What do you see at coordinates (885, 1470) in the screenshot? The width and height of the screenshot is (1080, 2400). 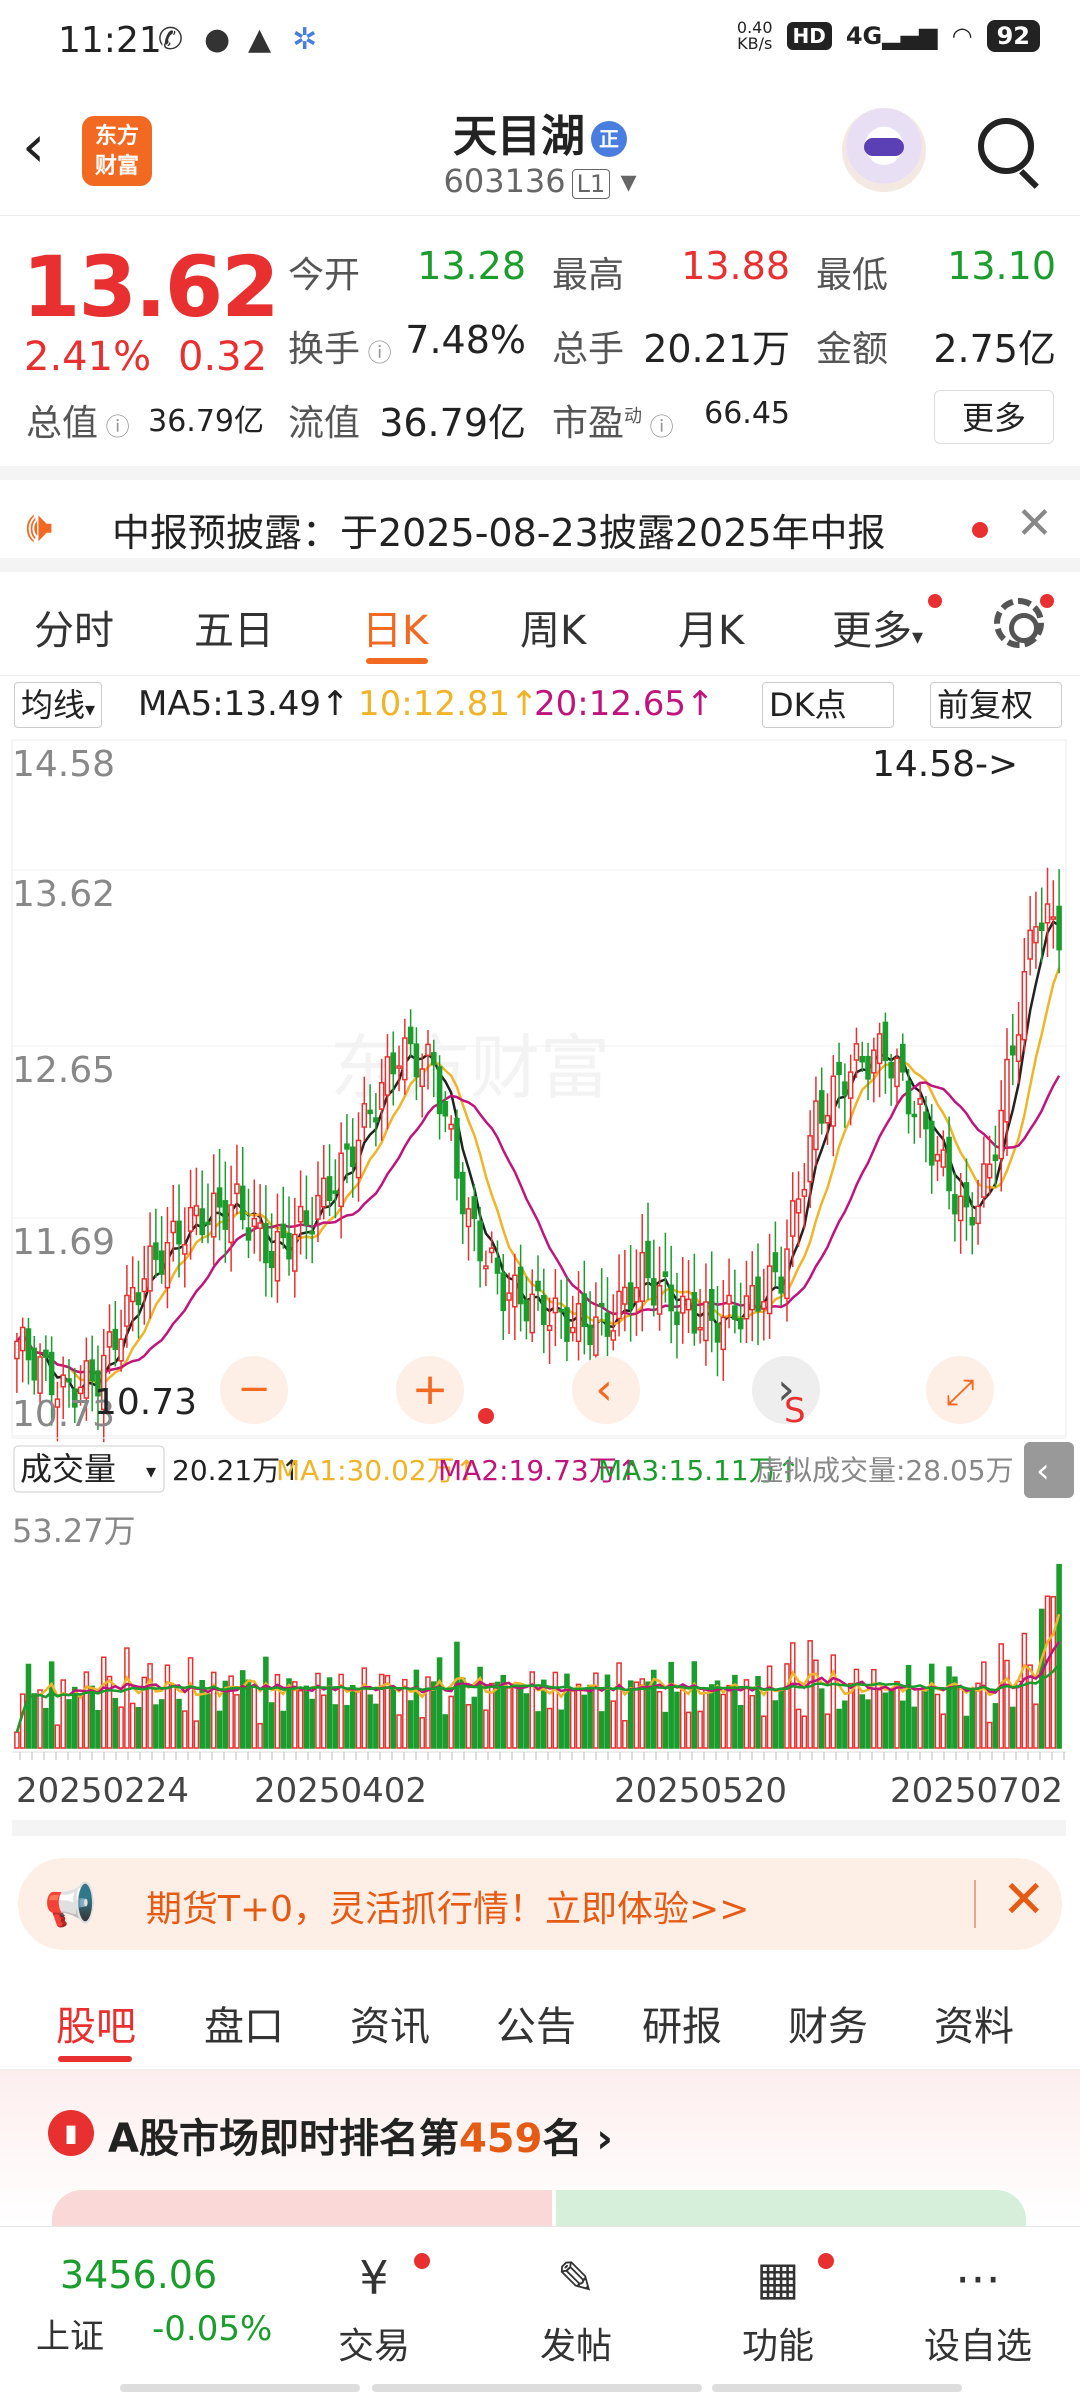 I see `virtual-volume: 虚拟成交量:28.05万` at bounding box center [885, 1470].